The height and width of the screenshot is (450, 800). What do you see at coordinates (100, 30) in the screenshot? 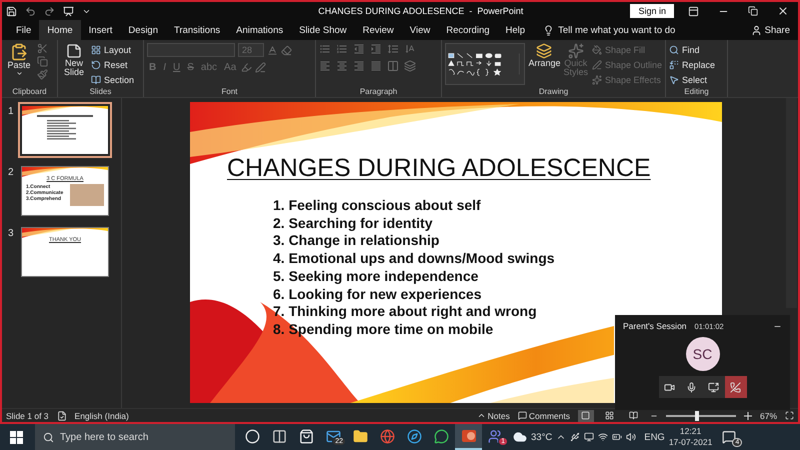
I see `ribbon-tab: Insert` at bounding box center [100, 30].